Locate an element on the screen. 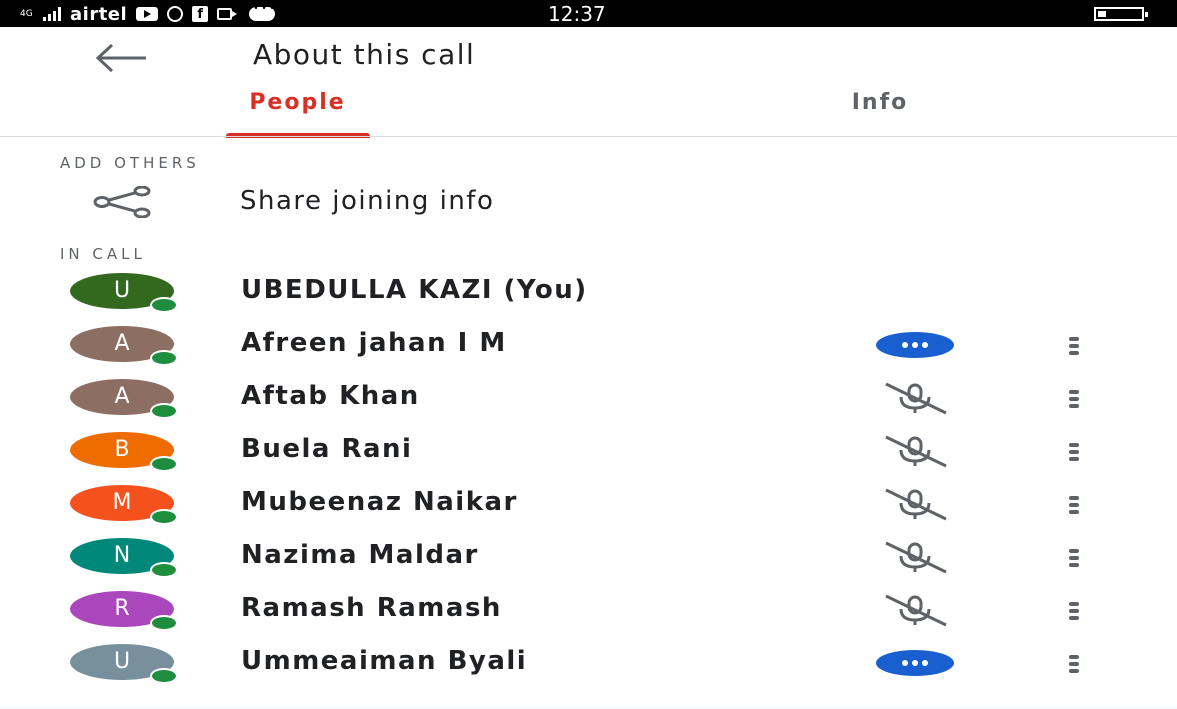 The width and height of the screenshot is (1177, 709). participant-name: Nazima Maldar is located at coordinates (360, 555).